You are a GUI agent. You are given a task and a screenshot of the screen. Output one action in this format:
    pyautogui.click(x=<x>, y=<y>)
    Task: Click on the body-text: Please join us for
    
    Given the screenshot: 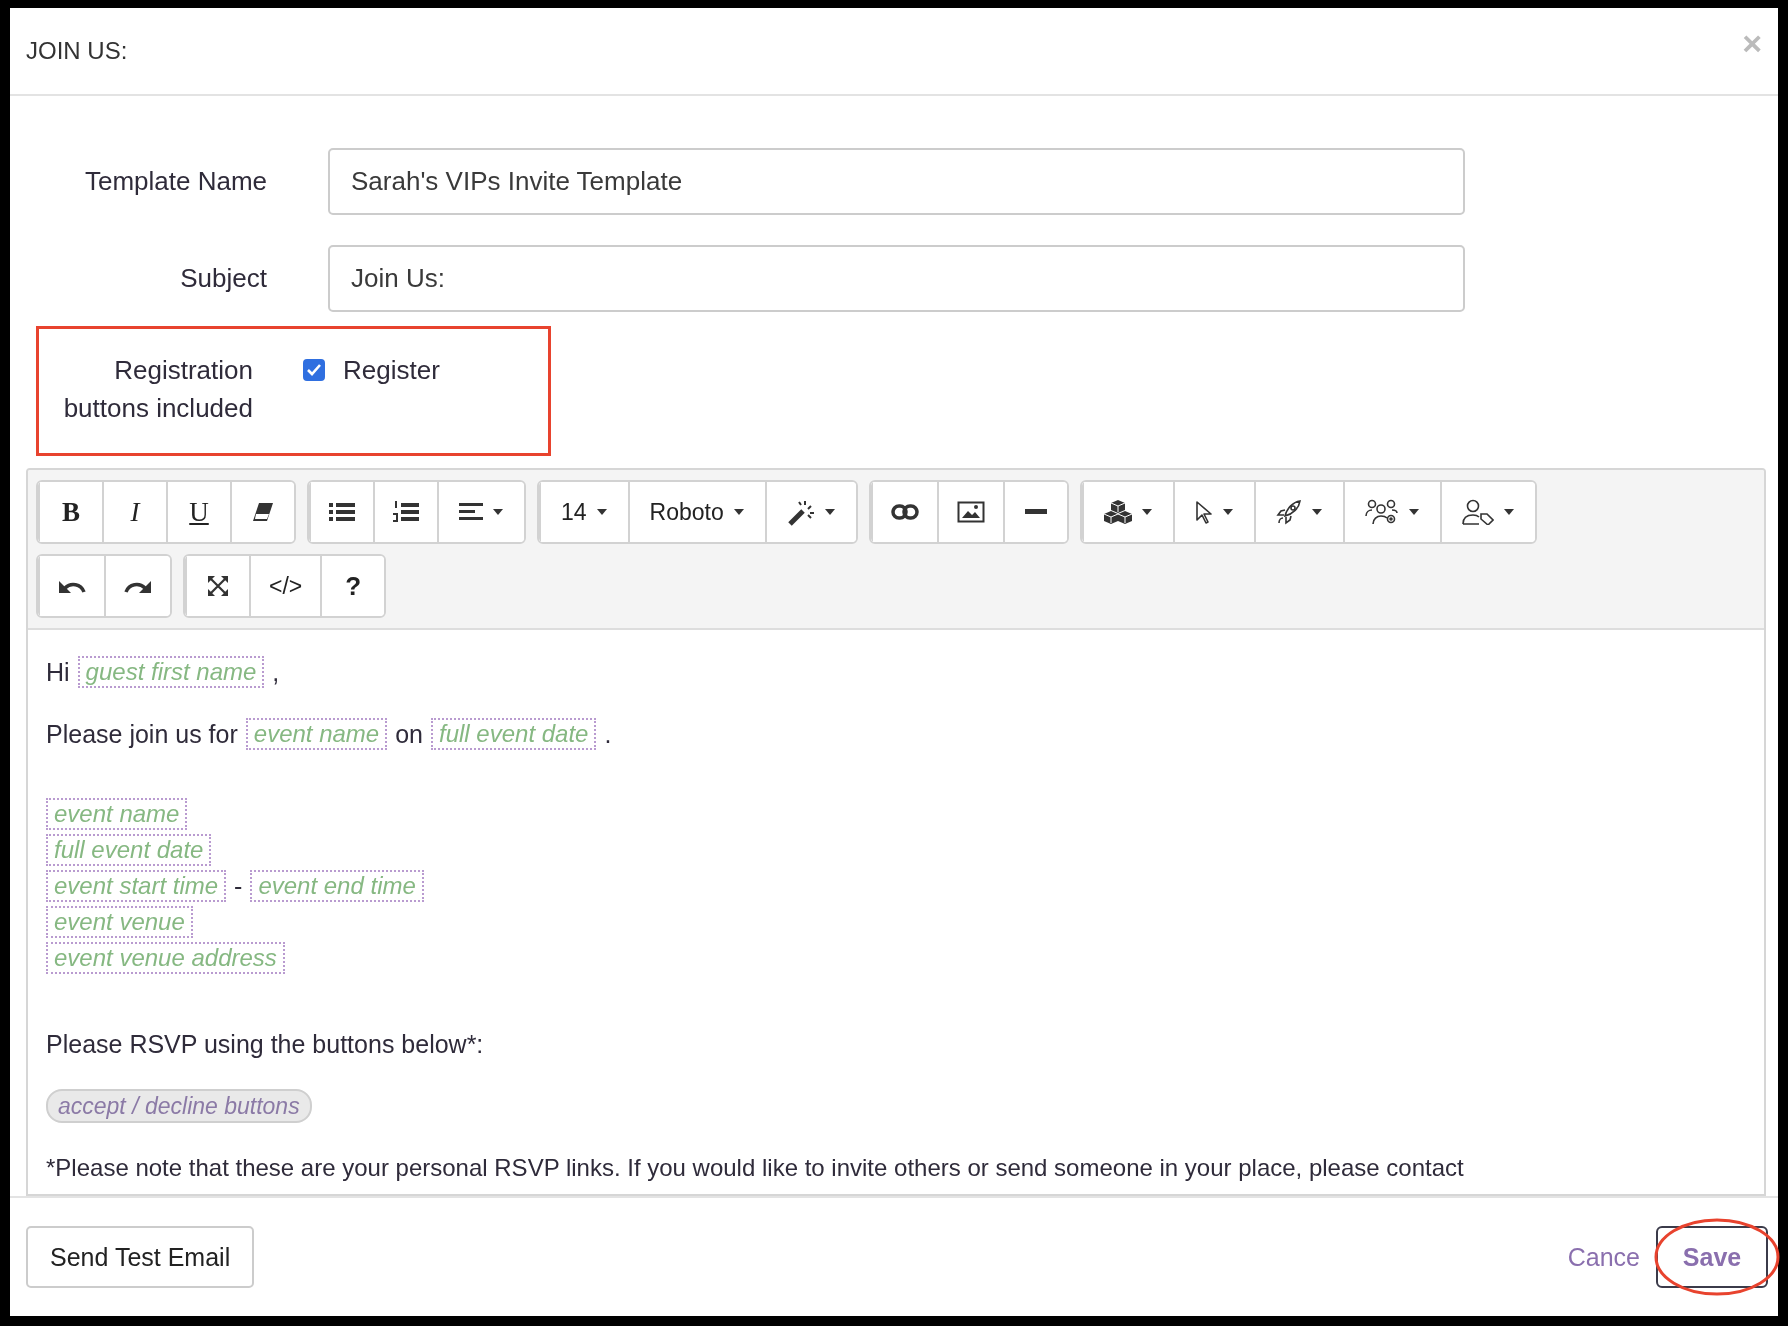 What is the action you would take?
    pyautogui.click(x=142, y=734)
    